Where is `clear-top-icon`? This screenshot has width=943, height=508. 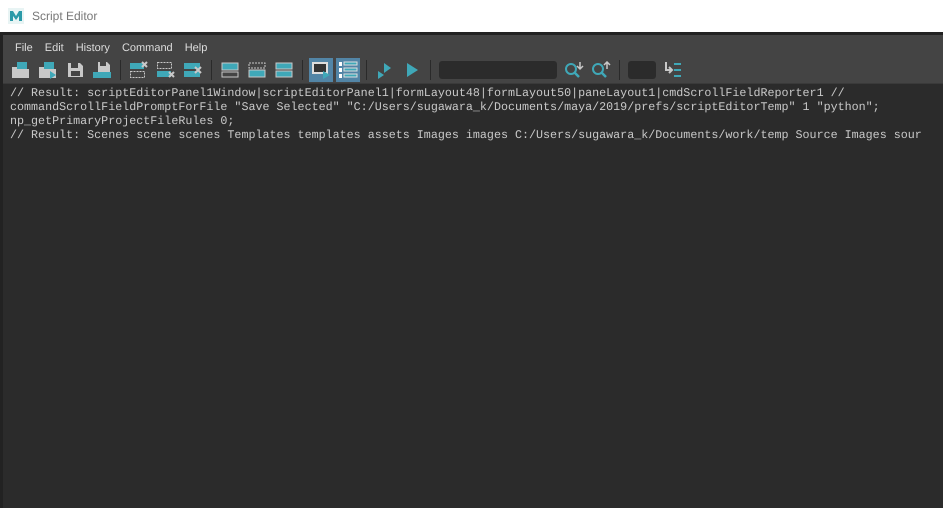 clear-top-icon is located at coordinates (139, 70).